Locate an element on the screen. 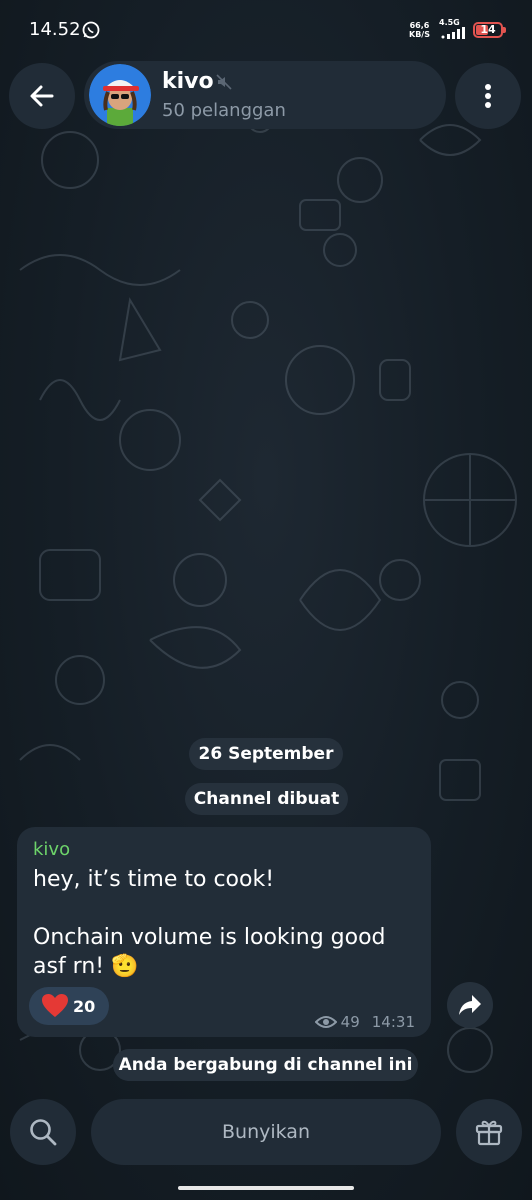 The height and width of the screenshot is (1200, 532). joined-channel-notice: Anda bergabung di channel ini is located at coordinates (265, 1065).